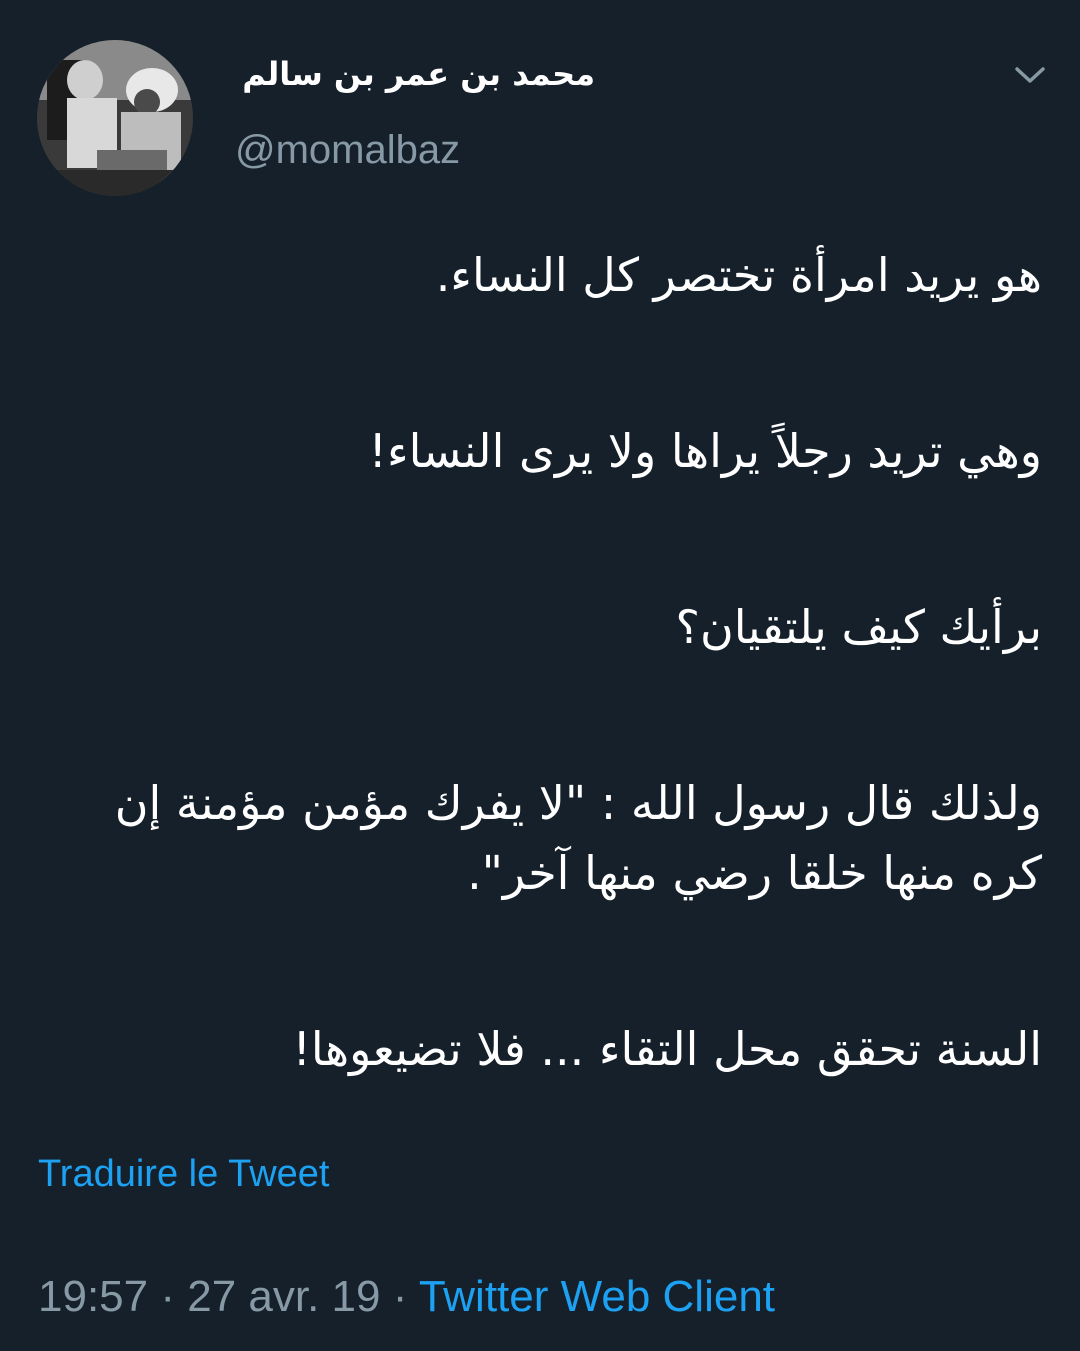  I want to click on author-name: محمد بن عمر بن سالم, so click(415, 74).